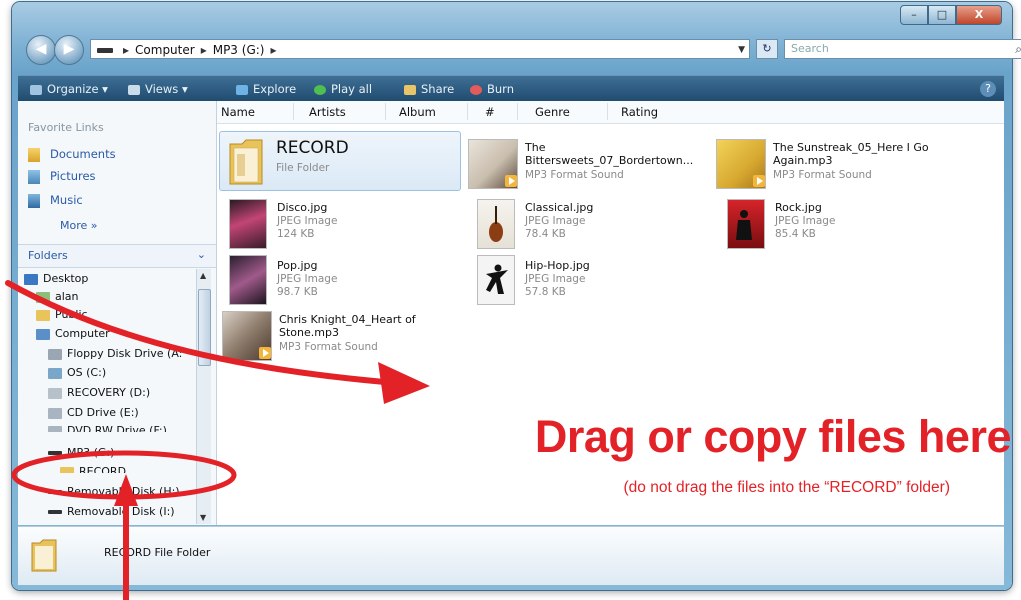  I want to click on file-size: 57.8 KB, so click(545, 292).